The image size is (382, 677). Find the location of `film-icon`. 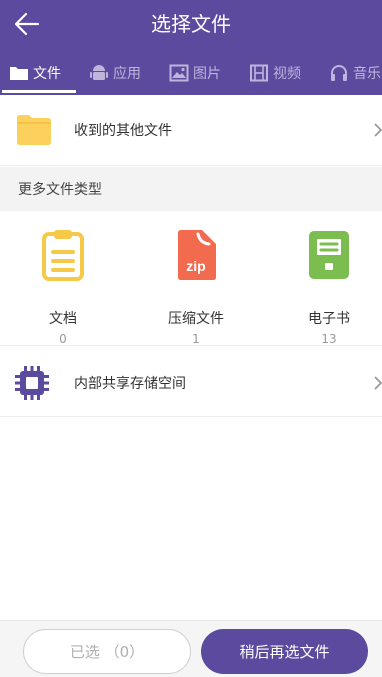

film-icon is located at coordinates (259, 73).